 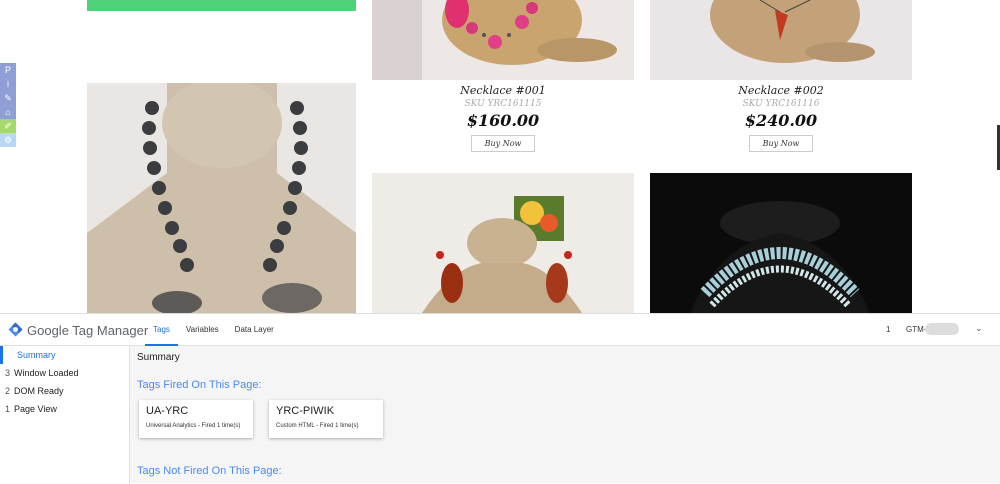 What do you see at coordinates (167, 411) in the screenshot?
I see `tag-name: UA-YRC` at bounding box center [167, 411].